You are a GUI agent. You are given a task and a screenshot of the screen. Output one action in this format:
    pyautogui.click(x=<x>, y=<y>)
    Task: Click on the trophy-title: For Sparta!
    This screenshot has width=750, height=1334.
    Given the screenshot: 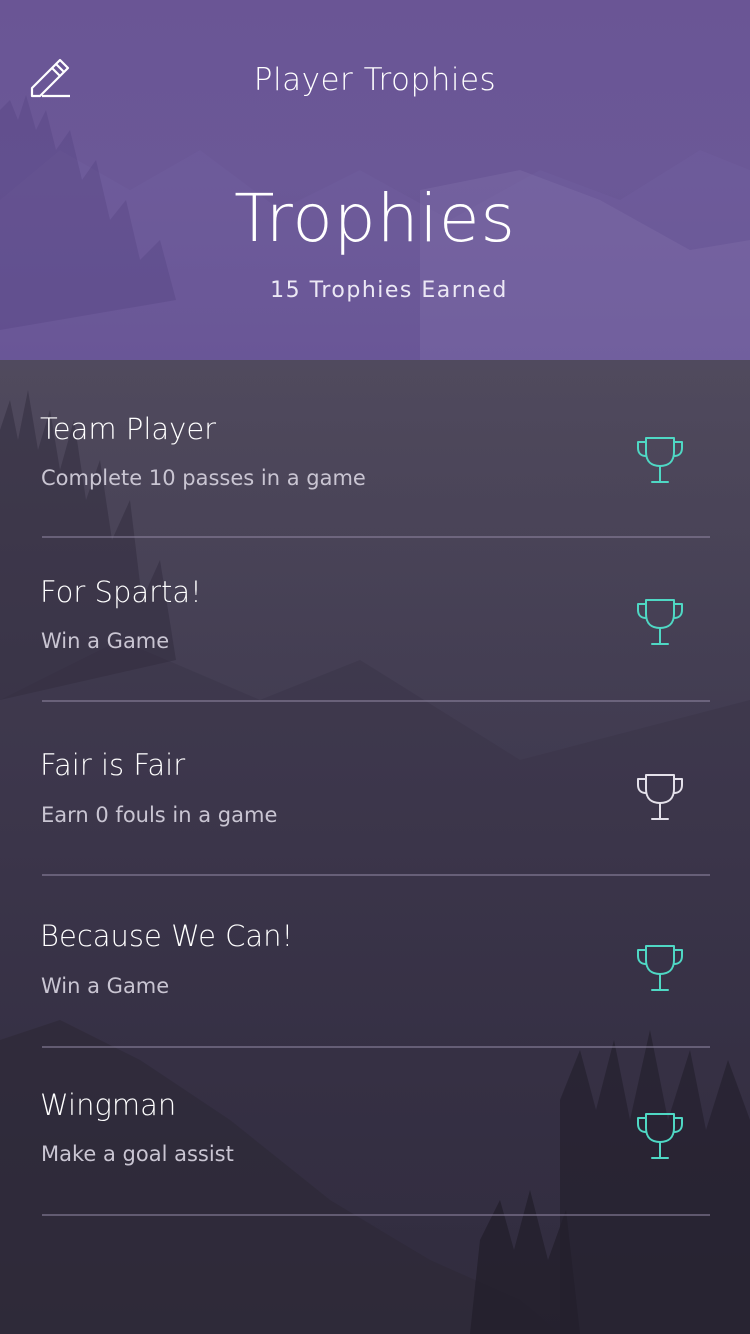 What is the action you would take?
    pyautogui.click(x=121, y=592)
    